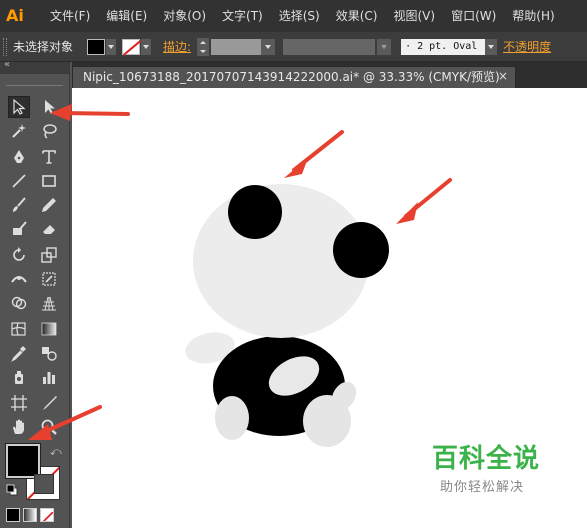 The height and width of the screenshot is (528, 587). I want to click on stroke-weight-dropdown, so click(268, 46).